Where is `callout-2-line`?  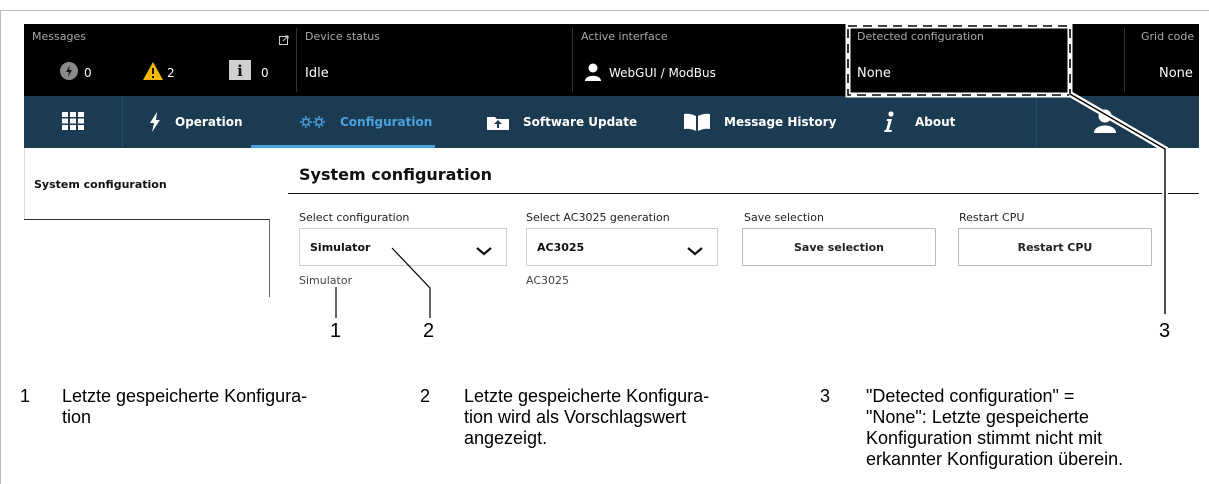 callout-2-line is located at coordinates (411, 282).